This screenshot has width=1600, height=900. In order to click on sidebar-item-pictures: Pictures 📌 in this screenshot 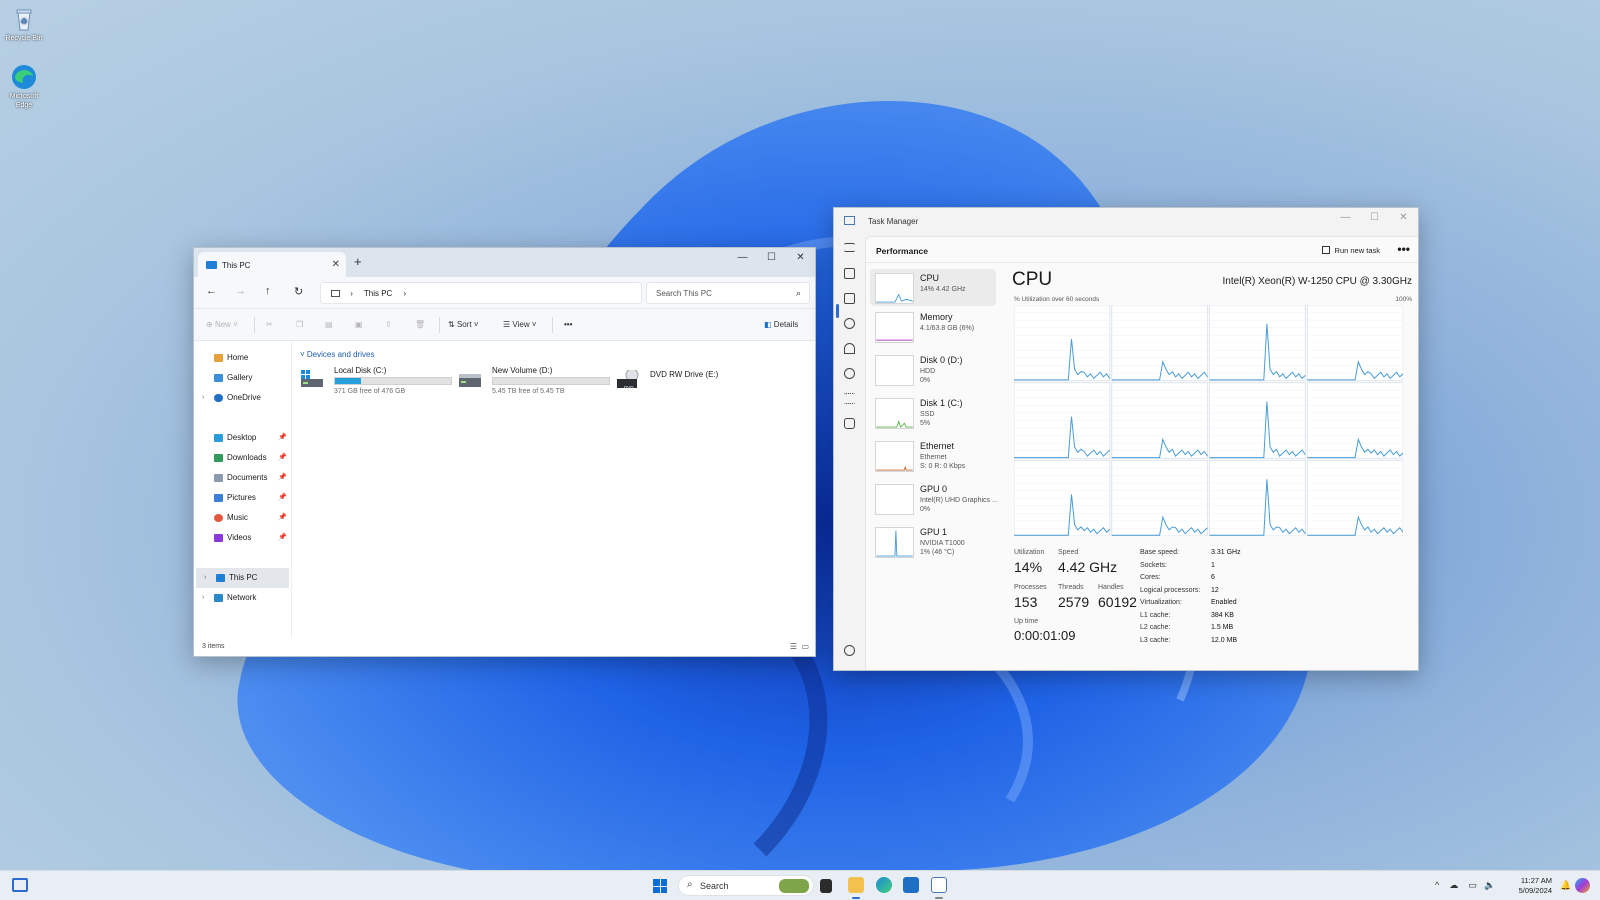, I will do `click(242, 498)`.